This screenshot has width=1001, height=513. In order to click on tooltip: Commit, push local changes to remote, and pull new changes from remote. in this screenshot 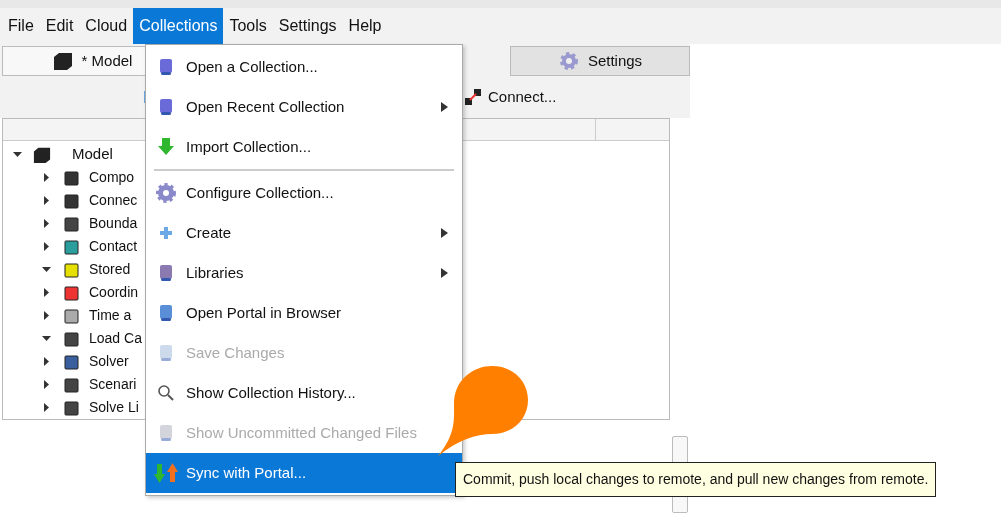, I will do `click(696, 479)`.